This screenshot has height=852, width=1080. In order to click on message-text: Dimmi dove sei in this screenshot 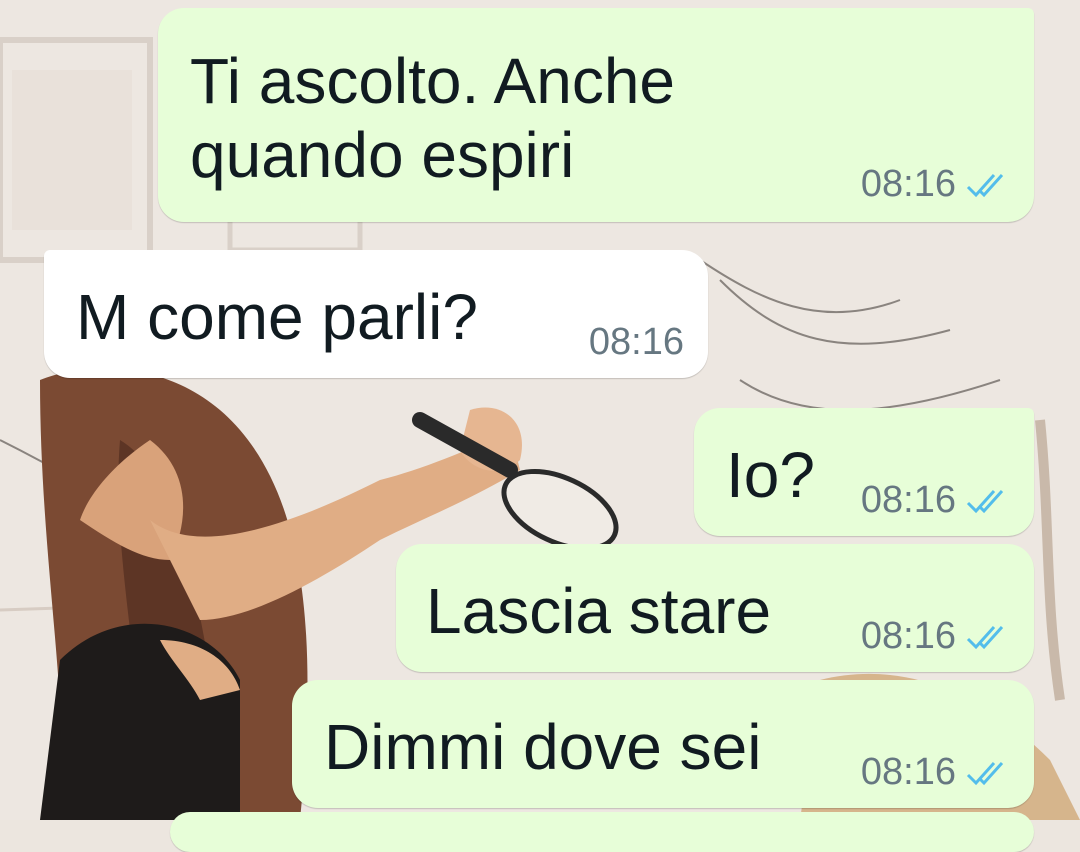, I will do `click(543, 747)`.